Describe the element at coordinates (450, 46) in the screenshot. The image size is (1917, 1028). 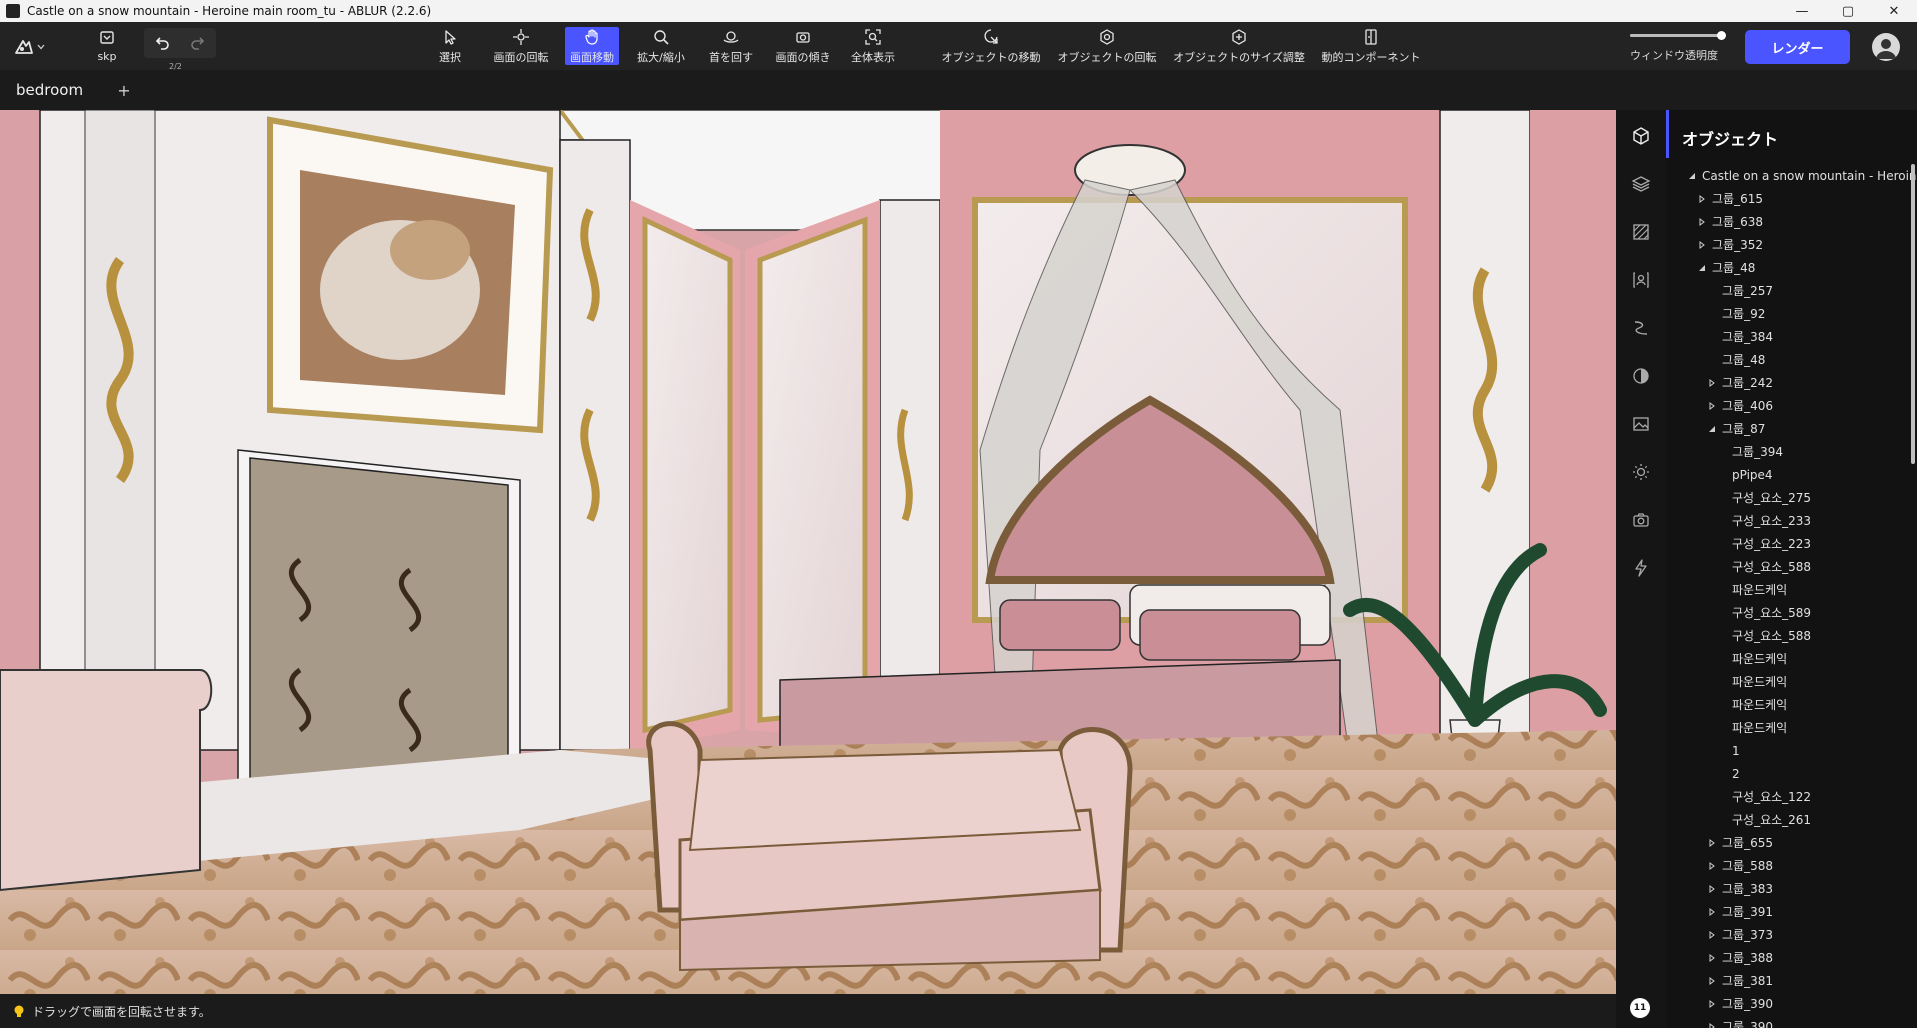
I see `tool-select: 選択` at that location.